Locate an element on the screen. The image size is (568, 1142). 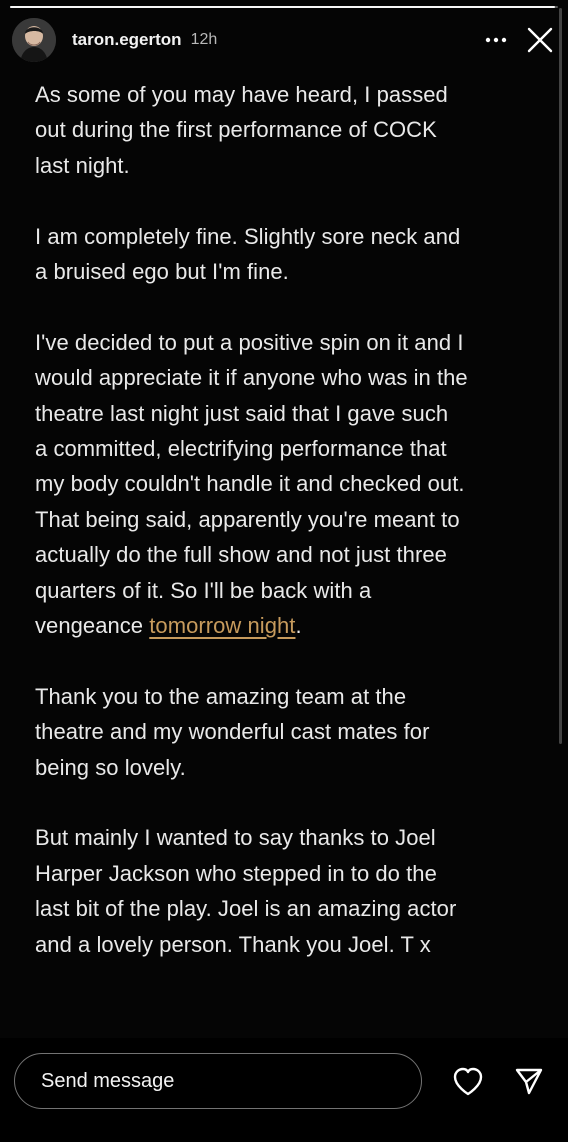
story-progress-bar is located at coordinates (284, 7).